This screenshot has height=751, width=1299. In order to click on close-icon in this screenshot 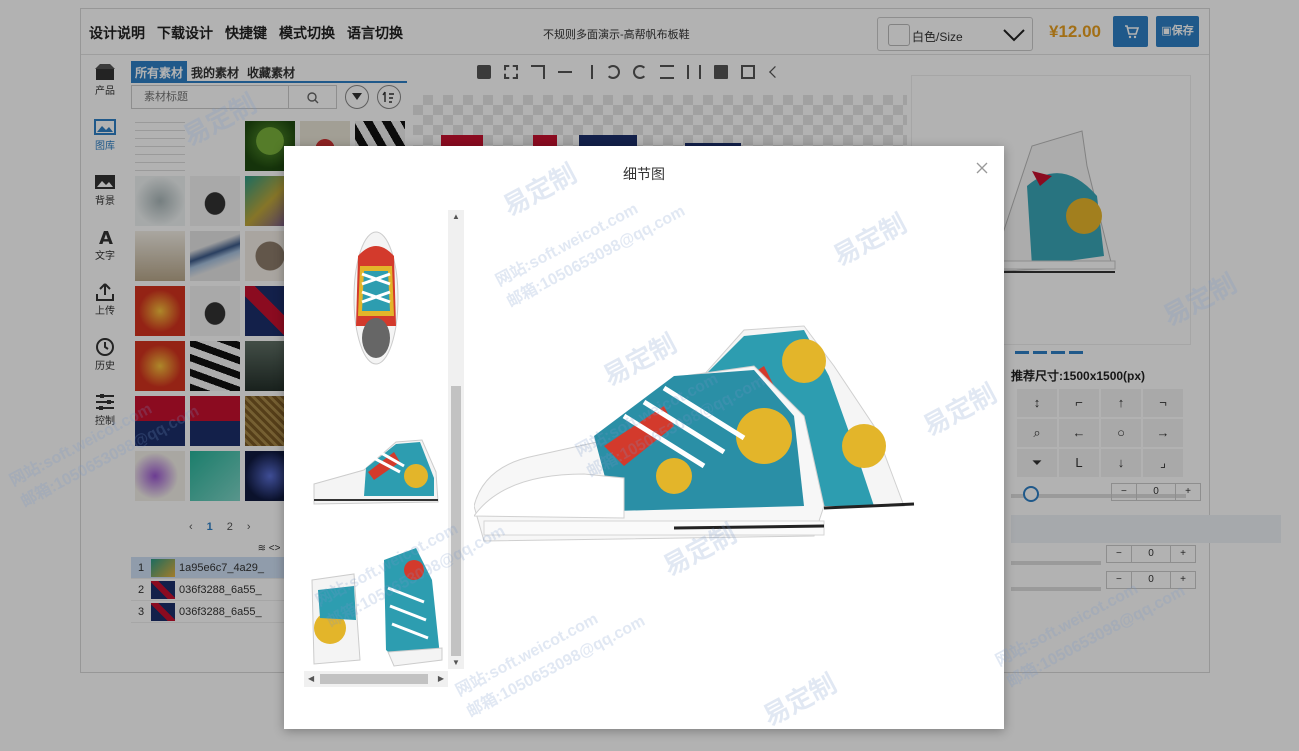, I will do `click(982, 168)`.